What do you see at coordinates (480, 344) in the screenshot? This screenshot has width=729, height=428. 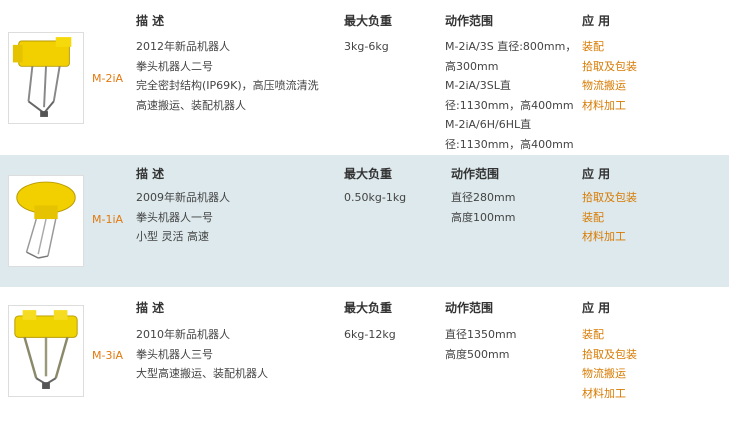 I see `range-cell: 直径1350mm 高度500mm` at bounding box center [480, 344].